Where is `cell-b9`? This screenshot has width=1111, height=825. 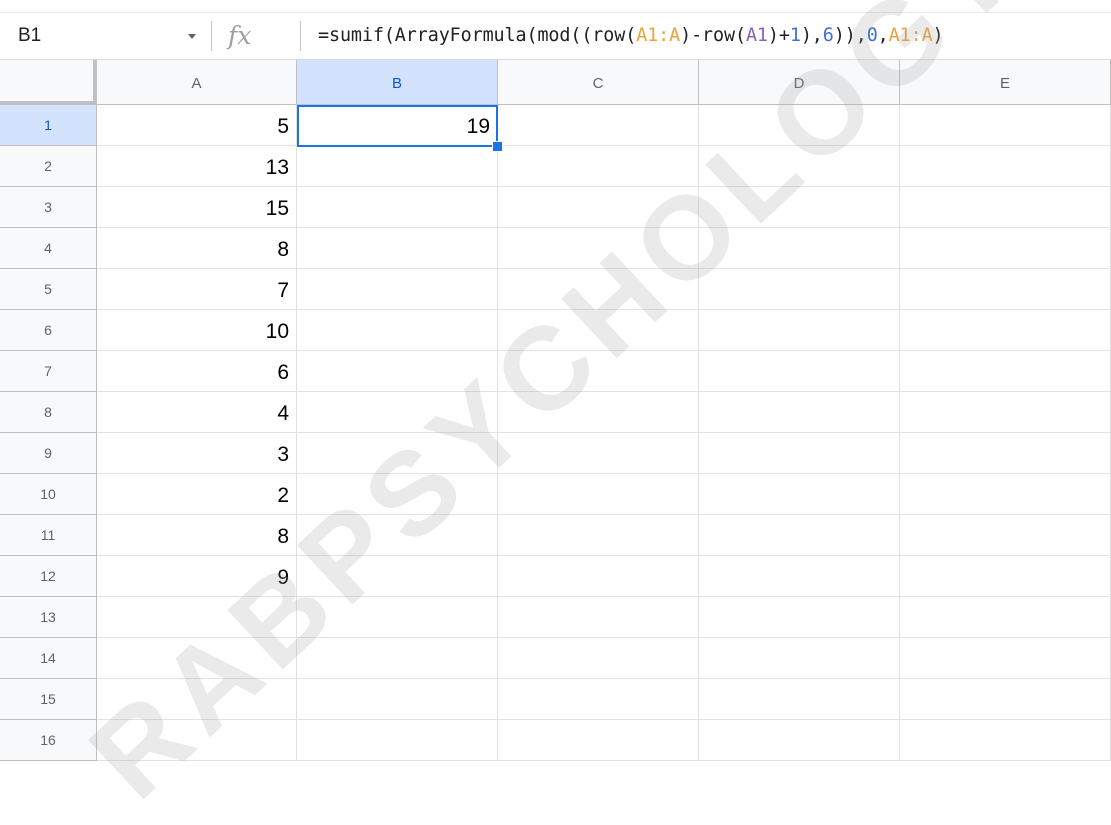
cell-b9 is located at coordinates (397, 453).